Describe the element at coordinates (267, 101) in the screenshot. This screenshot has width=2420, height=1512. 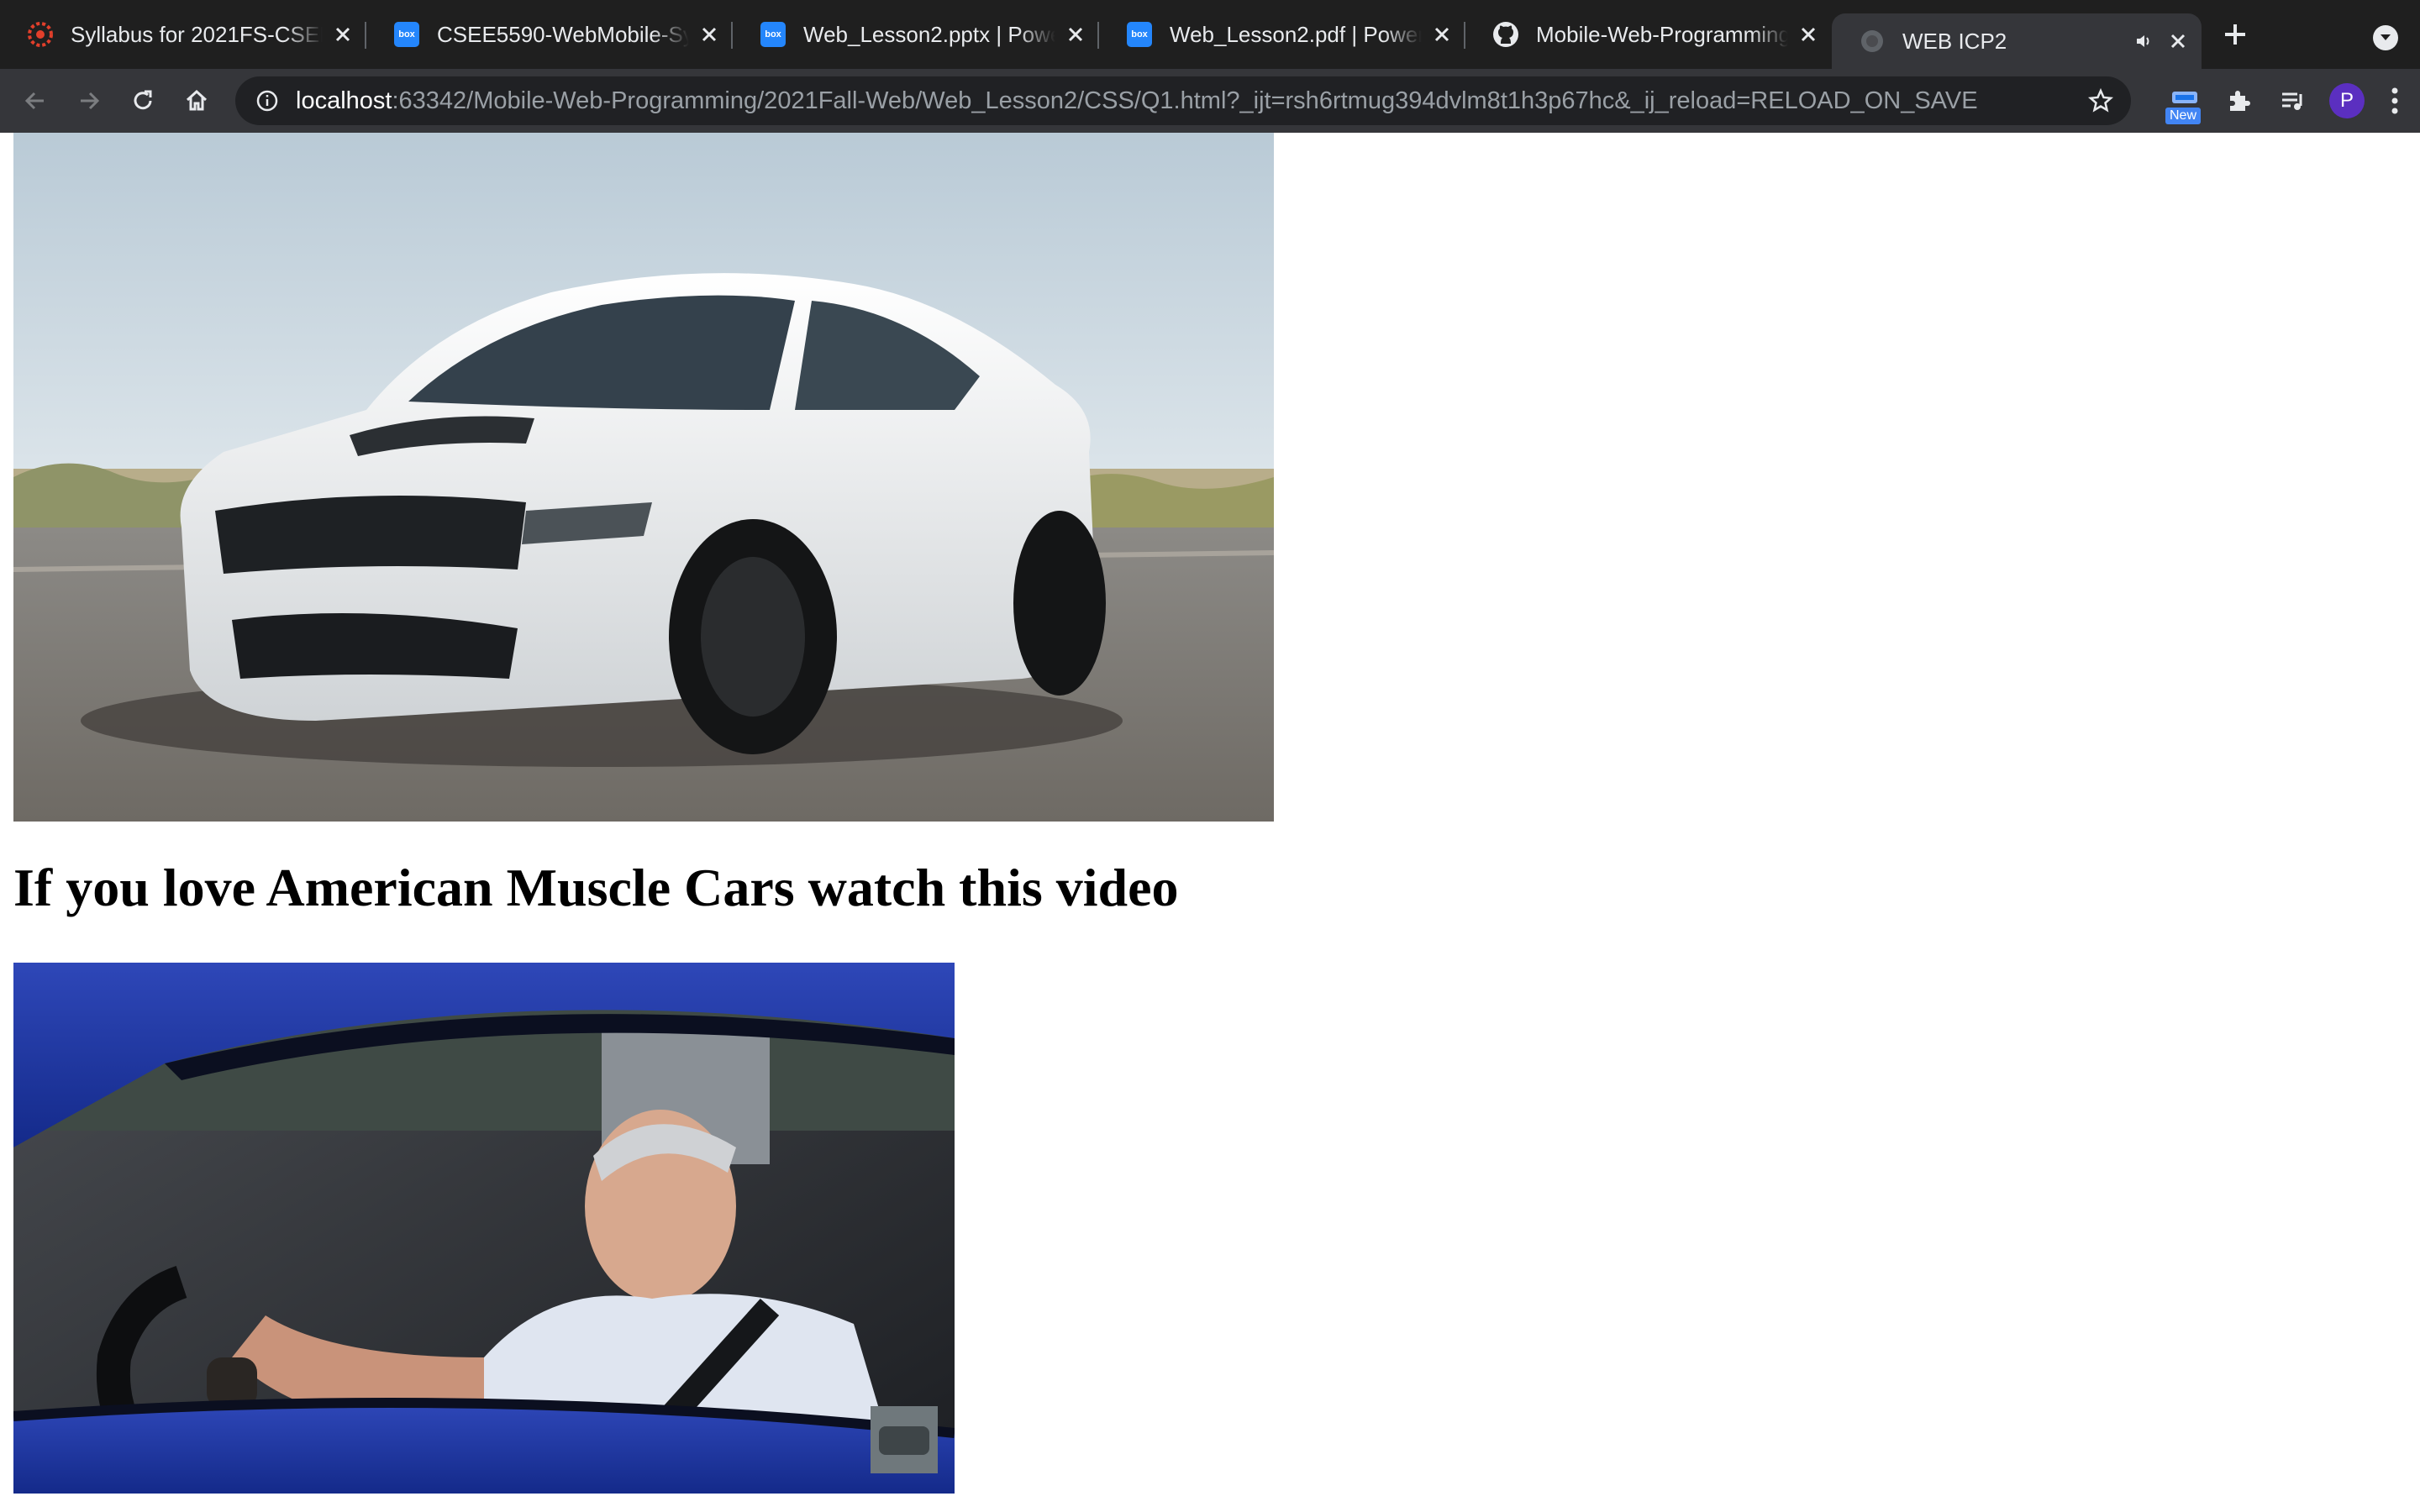
I see `info-icon` at that location.